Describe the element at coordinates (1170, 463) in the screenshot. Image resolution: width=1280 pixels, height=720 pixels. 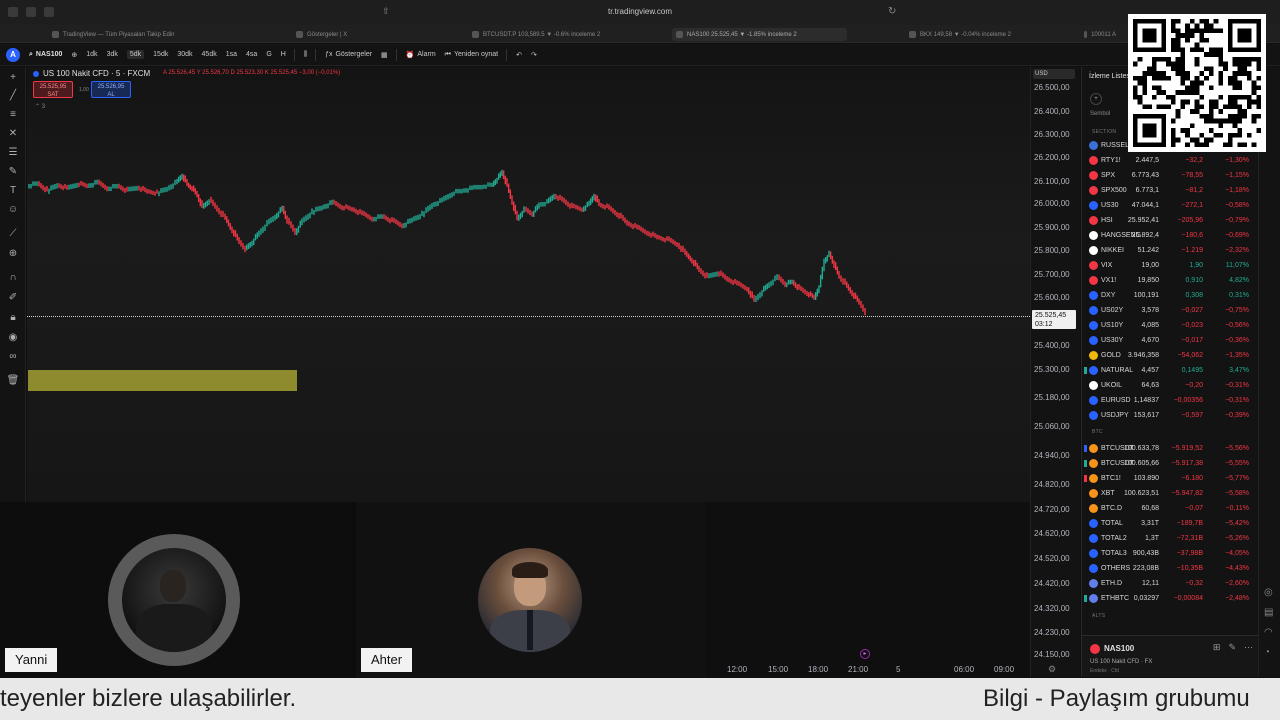
I see `watchlist-row: BTCUSDT 100.605,66 −5.917,38 −5,55%` at that location.